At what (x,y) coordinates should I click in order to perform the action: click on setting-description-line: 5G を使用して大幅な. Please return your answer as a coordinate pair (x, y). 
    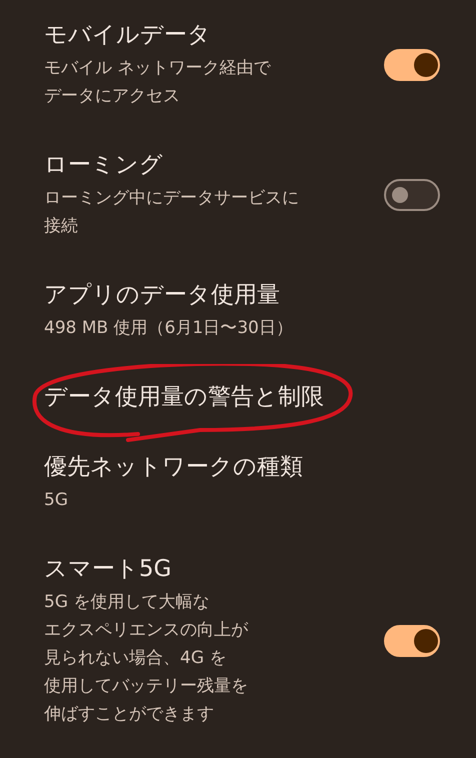
    Looking at the image, I should click on (127, 602).